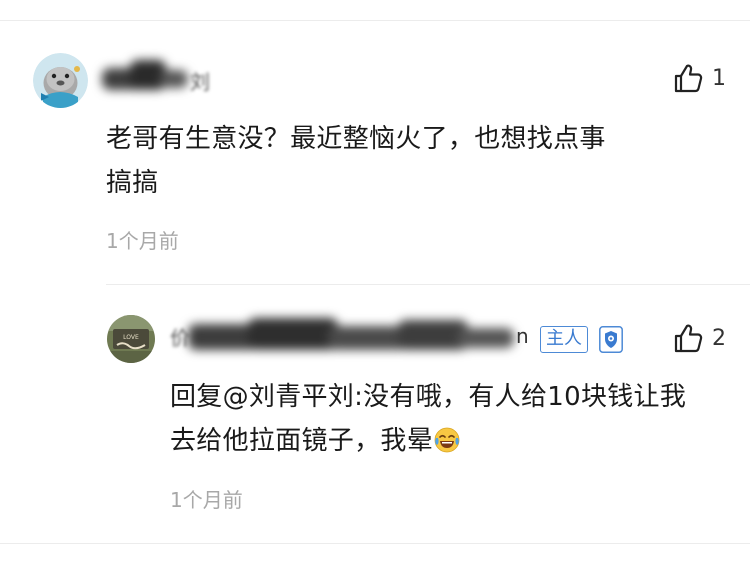 The width and height of the screenshot is (750, 564). Describe the element at coordinates (375, 20) in the screenshot. I see `top-divider` at that location.